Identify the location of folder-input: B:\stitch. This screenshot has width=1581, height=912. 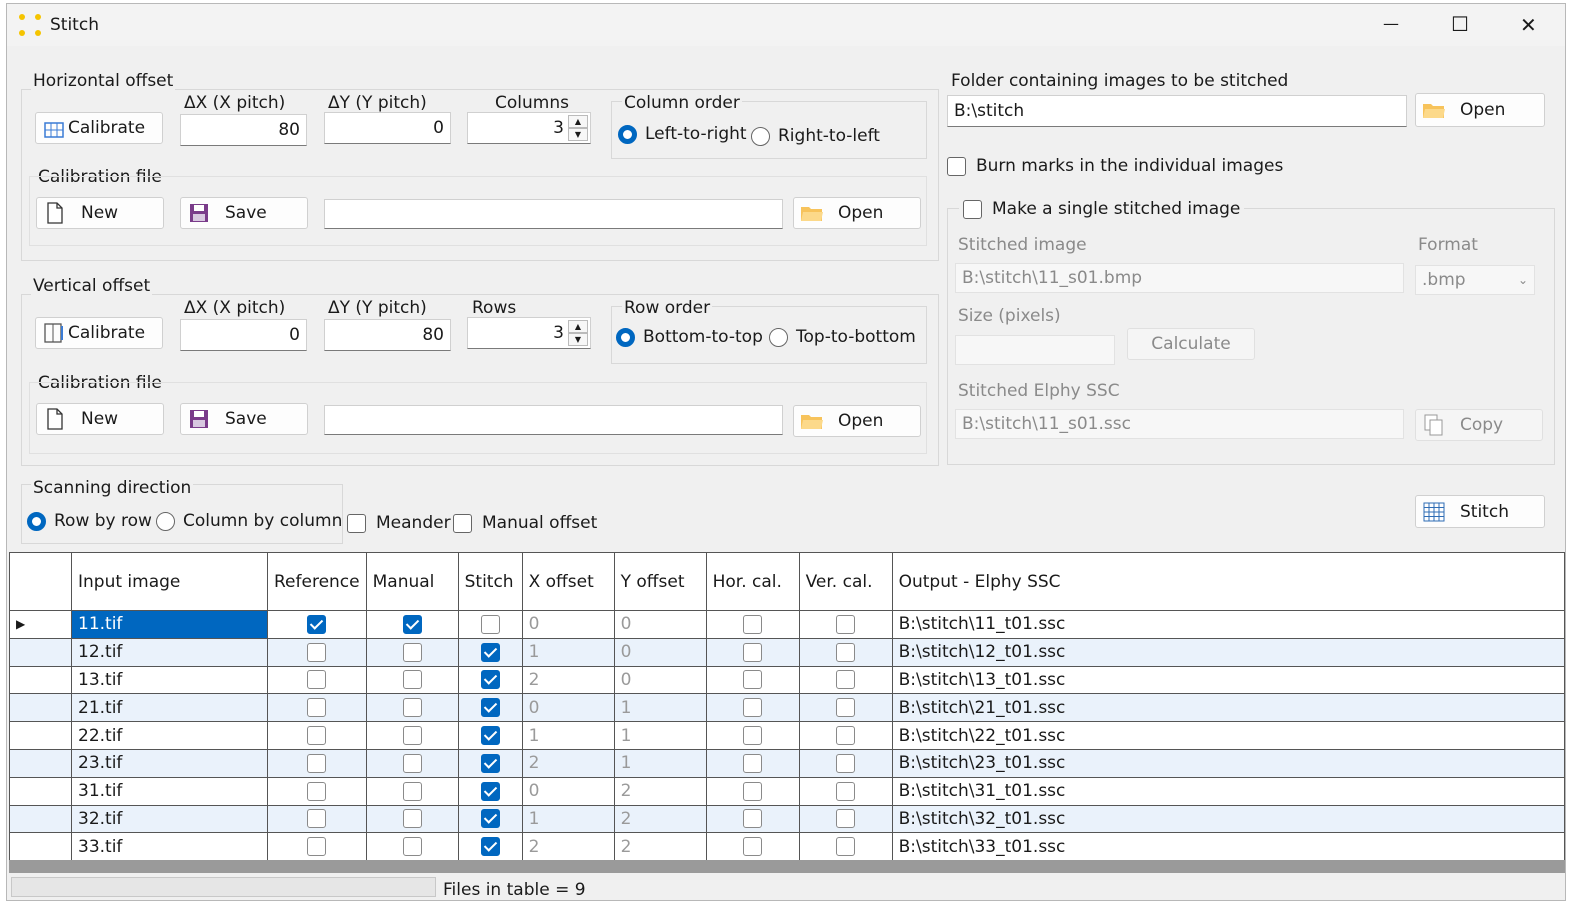
(1177, 111).